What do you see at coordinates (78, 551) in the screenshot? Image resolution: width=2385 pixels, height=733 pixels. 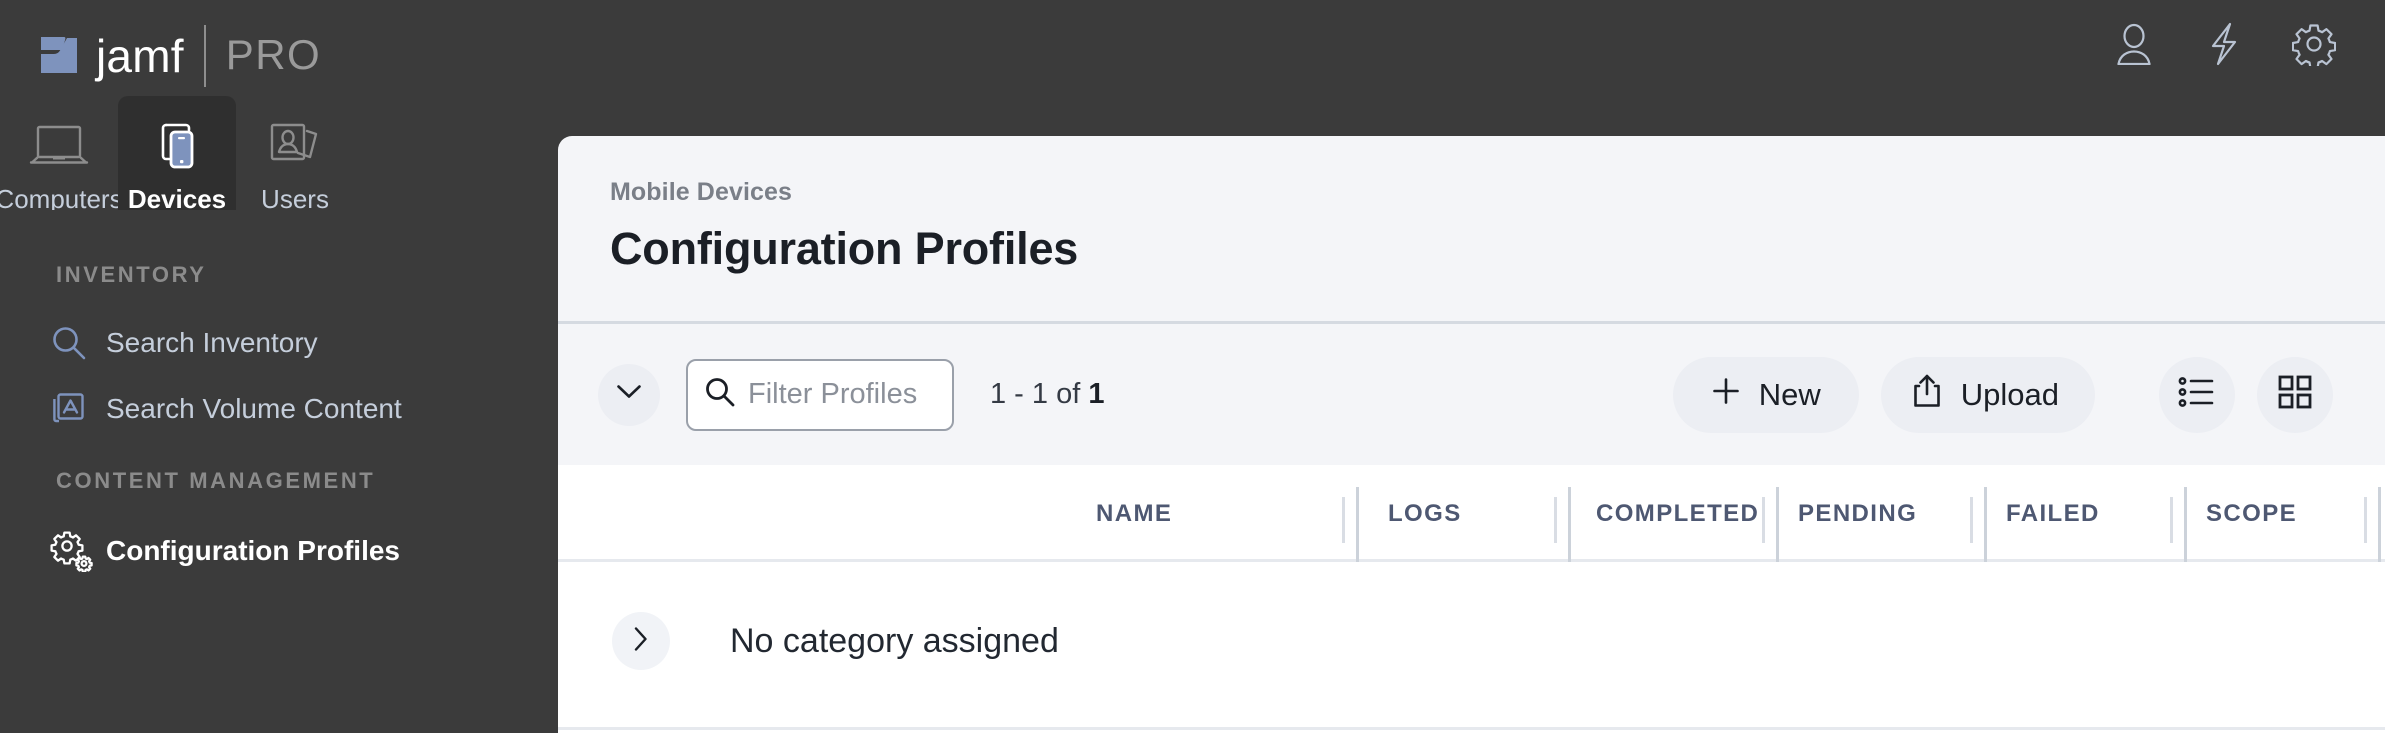 I see `gears-icon` at bounding box center [78, 551].